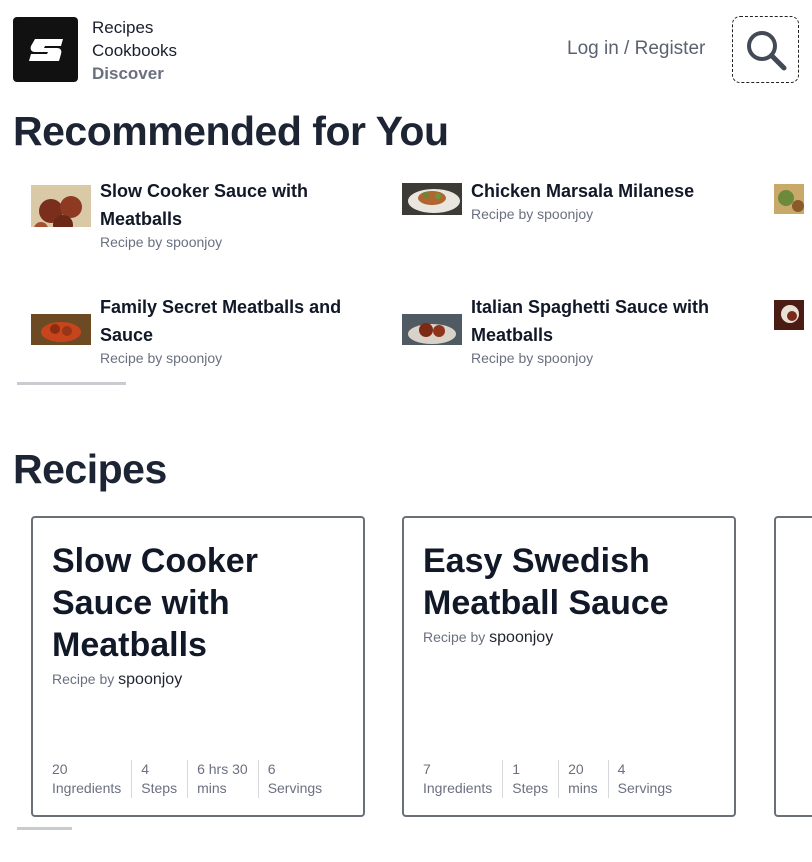 Image resolution: width=812 pixels, height=862 pixels. Describe the element at coordinates (87, 778) in the screenshot. I see `stat-ingredients: 20 Ingredients` at that location.